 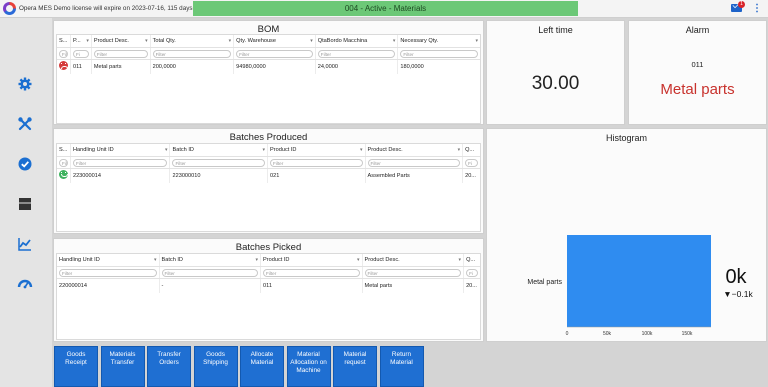 I want to click on kpi-value: 0k, so click(x=736, y=277).